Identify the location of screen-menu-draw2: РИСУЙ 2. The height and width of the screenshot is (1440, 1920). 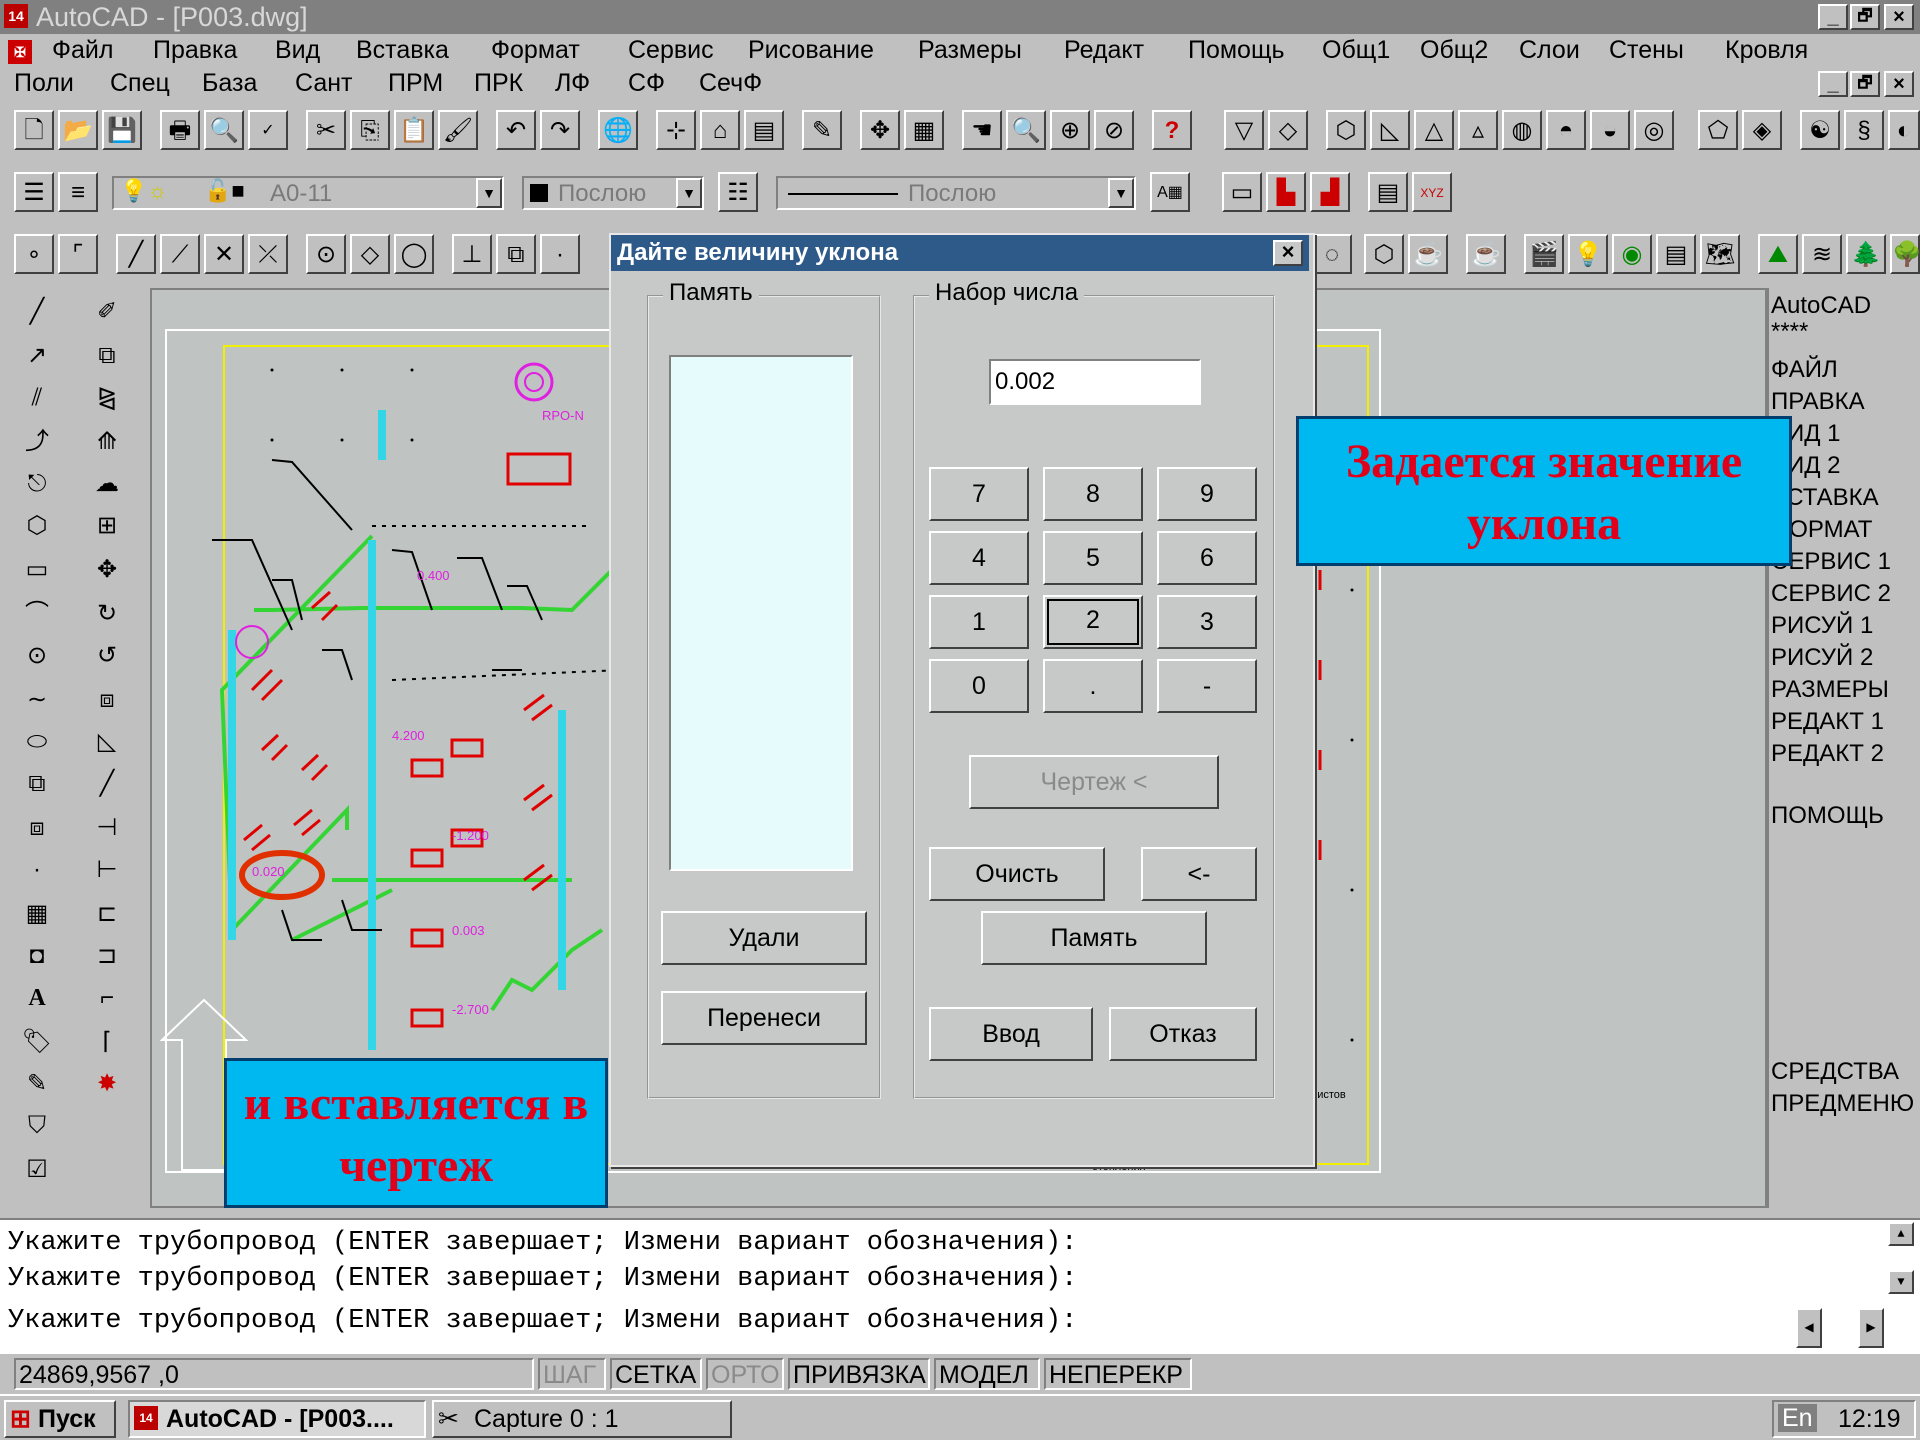
(1822, 658).